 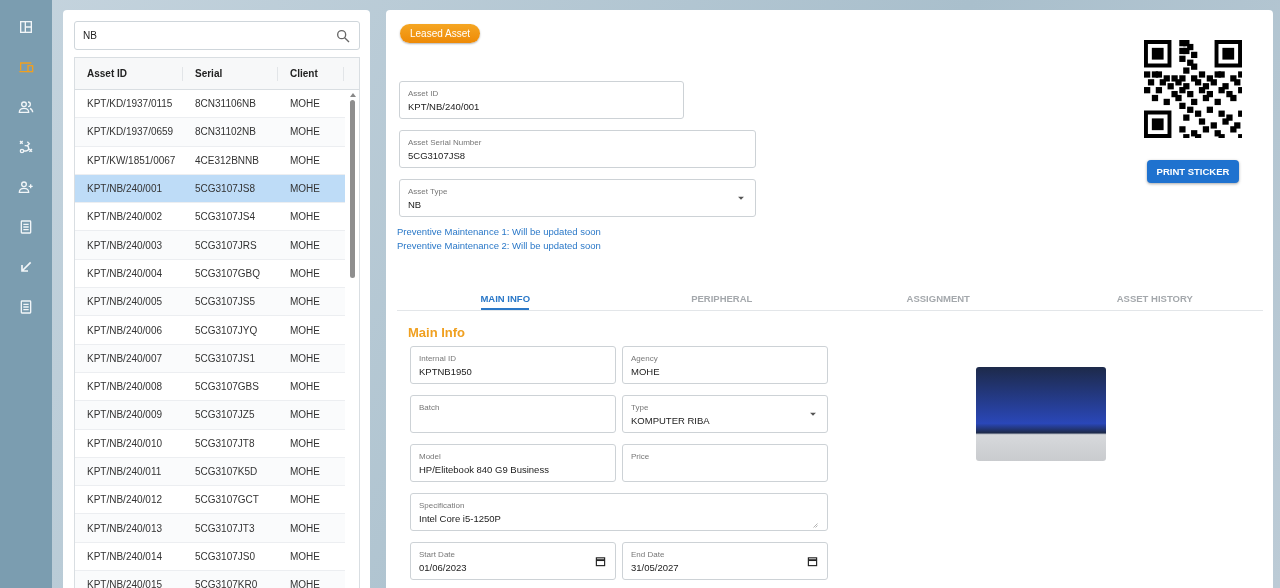 What do you see at coordinates (343, 35) in the screenshot?
I see `search-icon` at bounding box center [343, 35].